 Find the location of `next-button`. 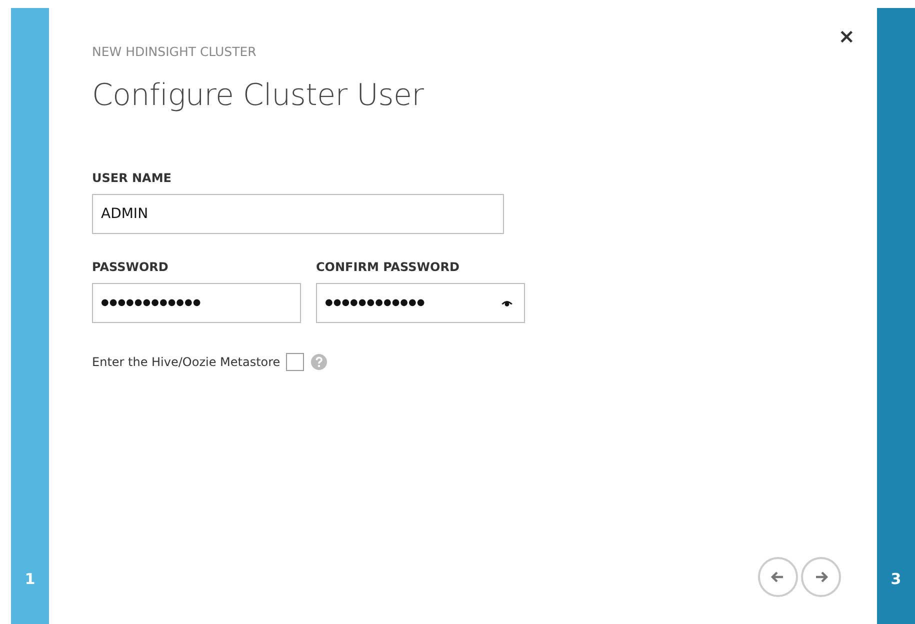

next-button is located at coordinates (821, 577).